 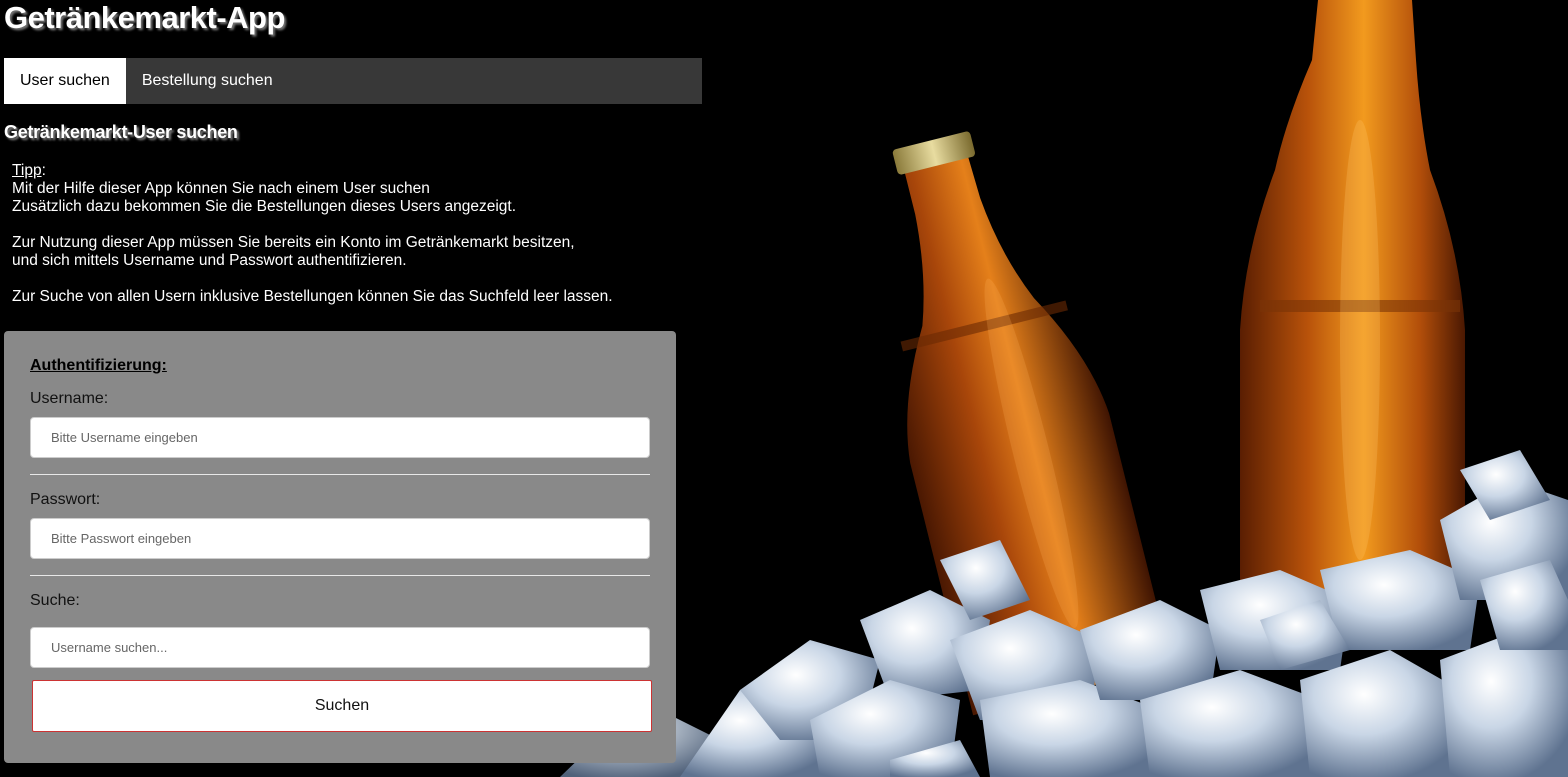 I want to click on tipp-heading-suffix: :, so click(x=43, y=170).